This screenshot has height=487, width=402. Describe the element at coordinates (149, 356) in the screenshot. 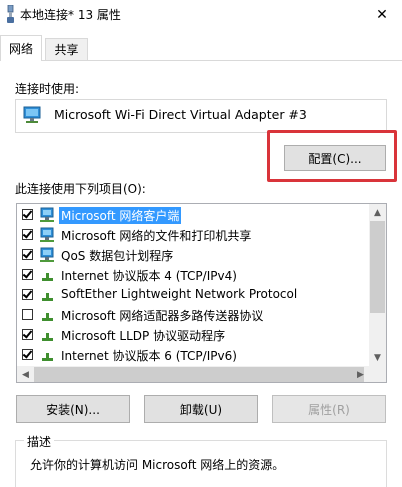

I see `item-label: Internet 协议版本 6 (TCP/IPv6)` at that location.